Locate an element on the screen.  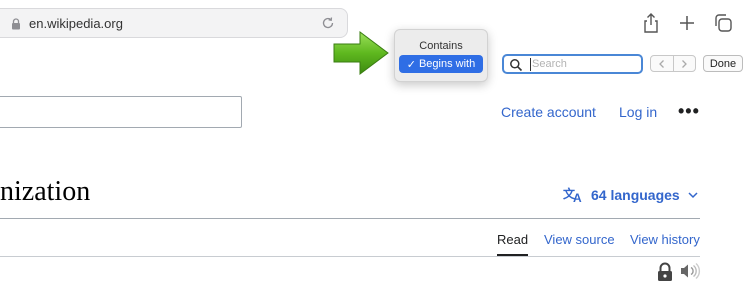
text-cursor is located at coordinates (530, 64).